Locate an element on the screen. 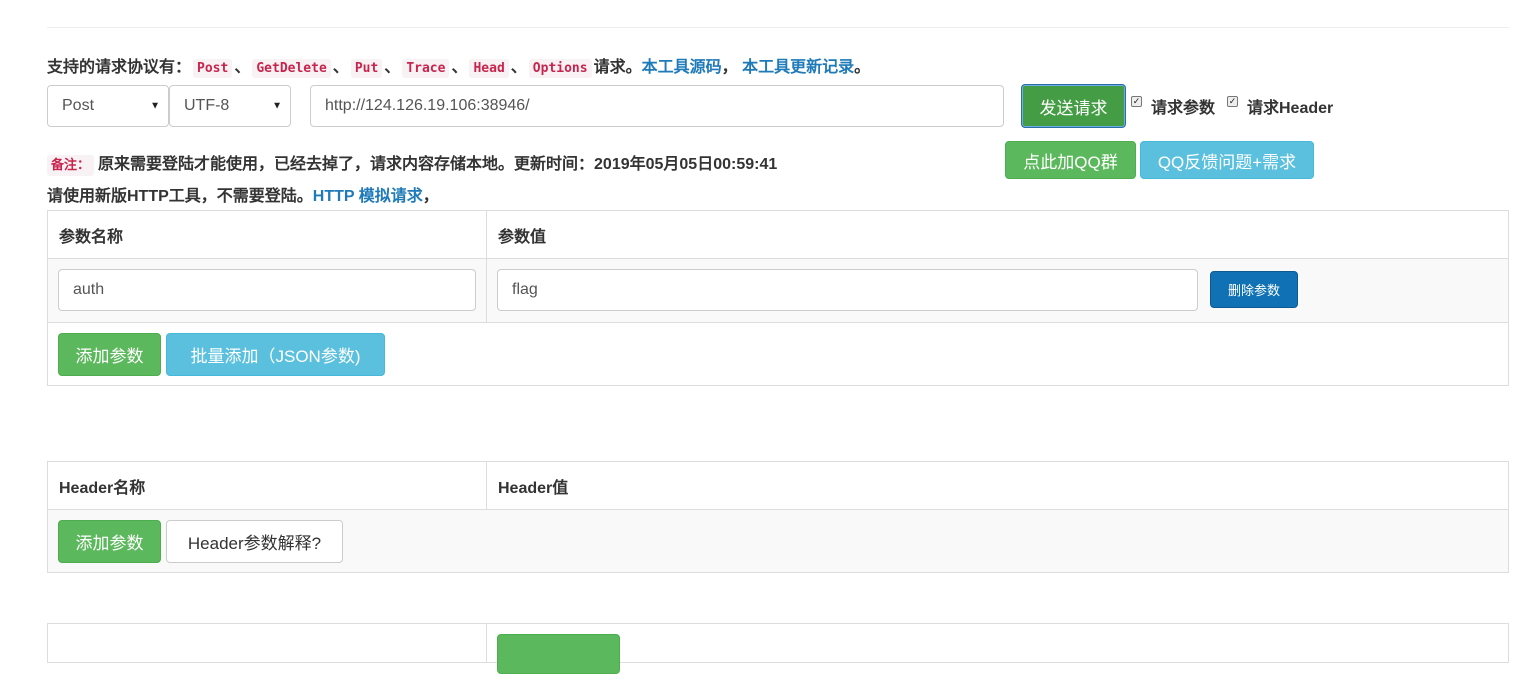  delete-param-button: 删除参数 is located at coordinates (1254, 289).